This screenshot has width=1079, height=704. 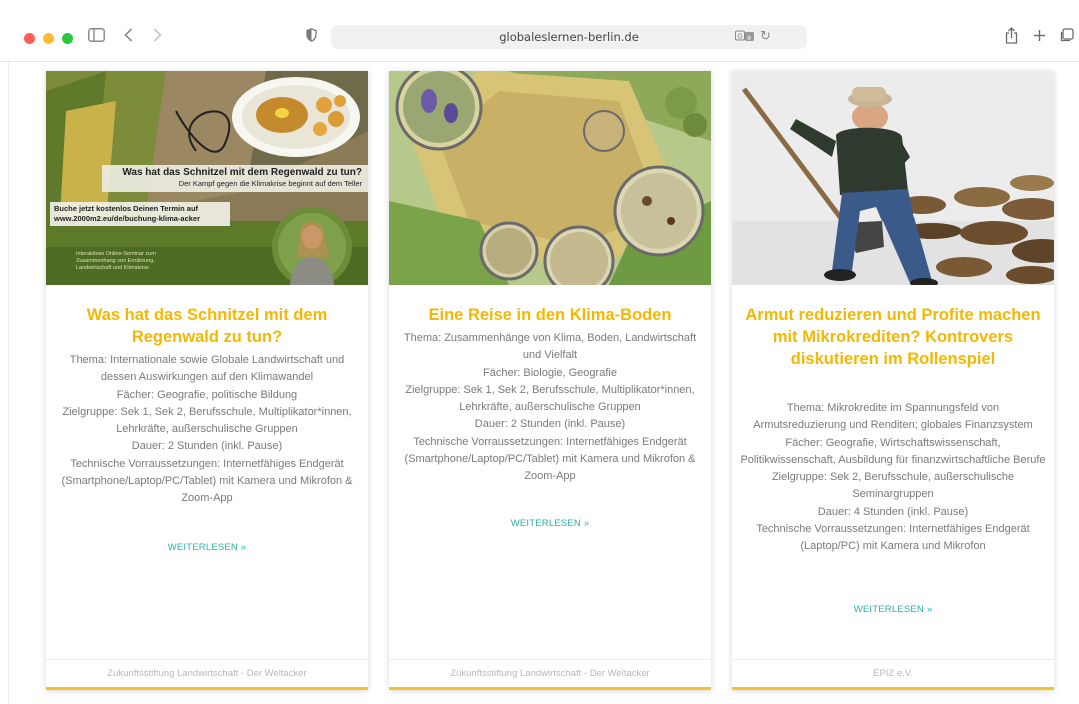 I want to click on svg-text: a, so click(x=749, y=37).